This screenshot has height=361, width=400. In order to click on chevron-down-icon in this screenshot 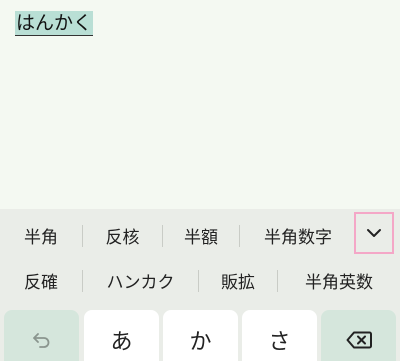, I will do `click(374, 233)`.